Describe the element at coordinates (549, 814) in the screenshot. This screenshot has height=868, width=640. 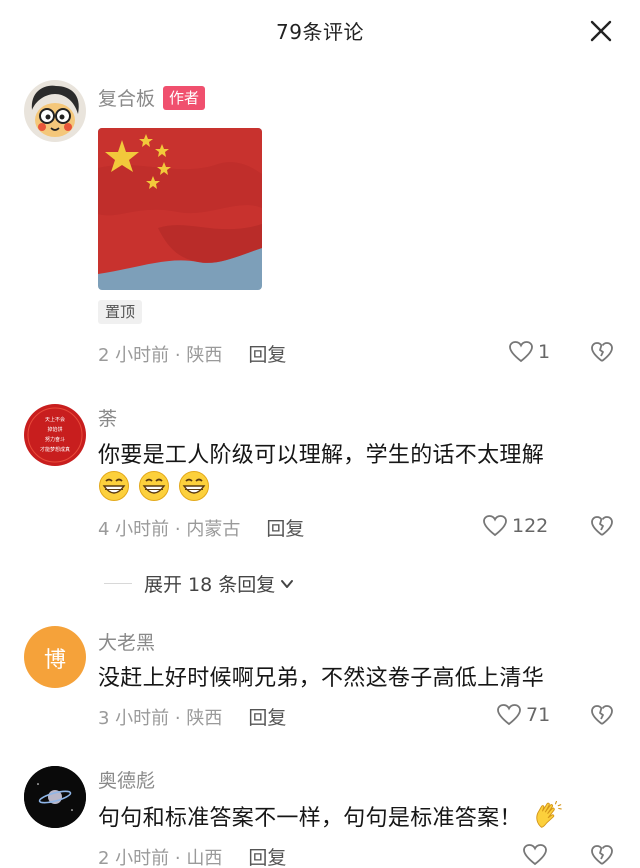
I see `clapping-hands-emoji-icon` at that location.